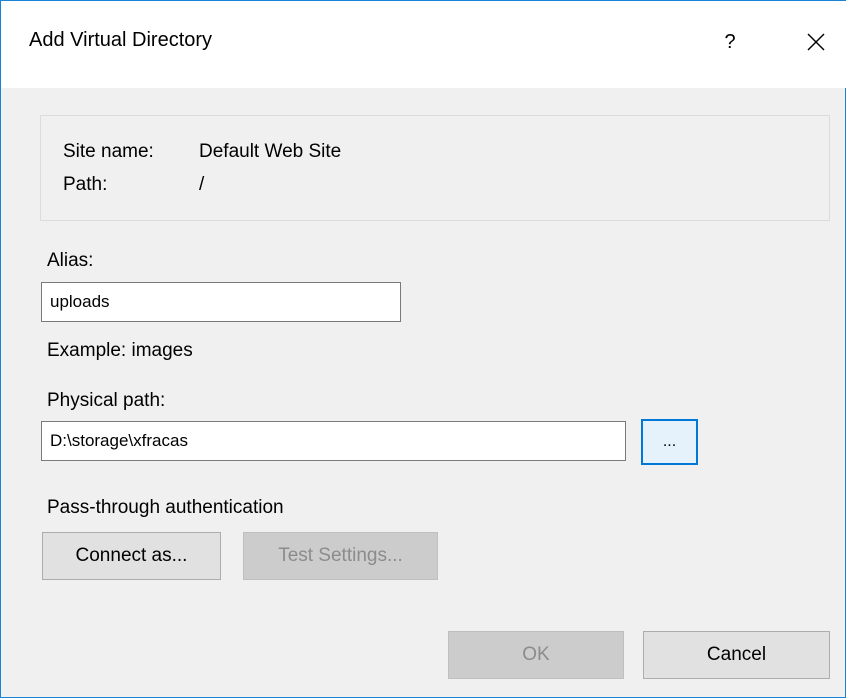 This screenshot has height=698, width=846. Describe the element at coordinates (106, 400) in the screenshot. I see `physical-path-label: Physical path:` at that location.